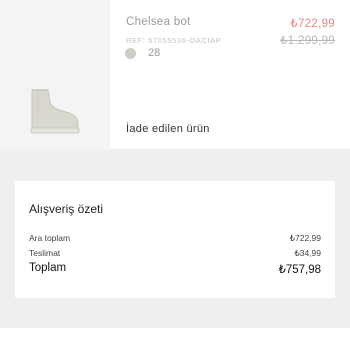  What do you see at coordinates (174, 40) in the screenshot?
I see `product-reference: REF: 57055536-OACIAP` at bounding box center [174, 40].